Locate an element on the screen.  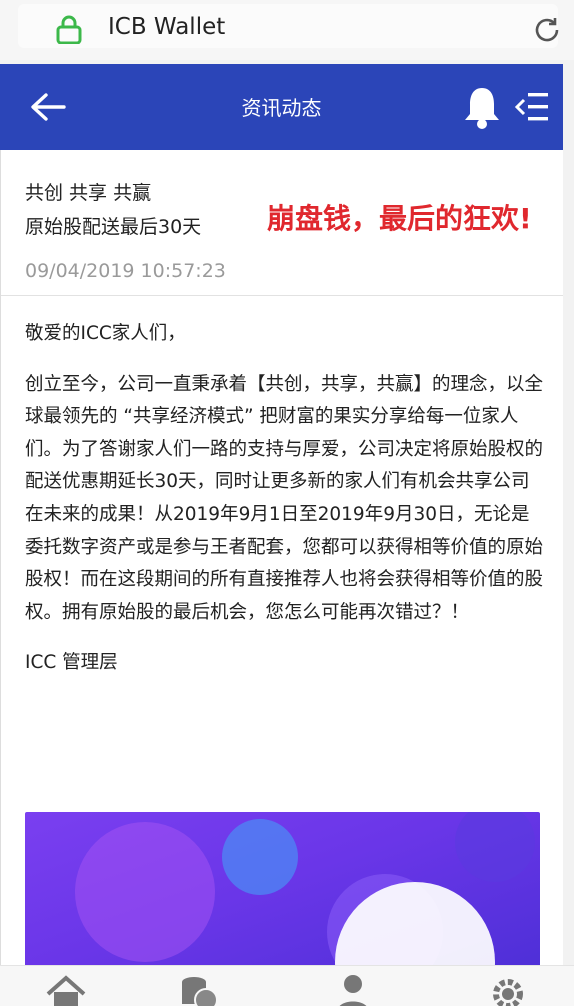
url-title: ICB Wallet is located at coordinates (167, 27).